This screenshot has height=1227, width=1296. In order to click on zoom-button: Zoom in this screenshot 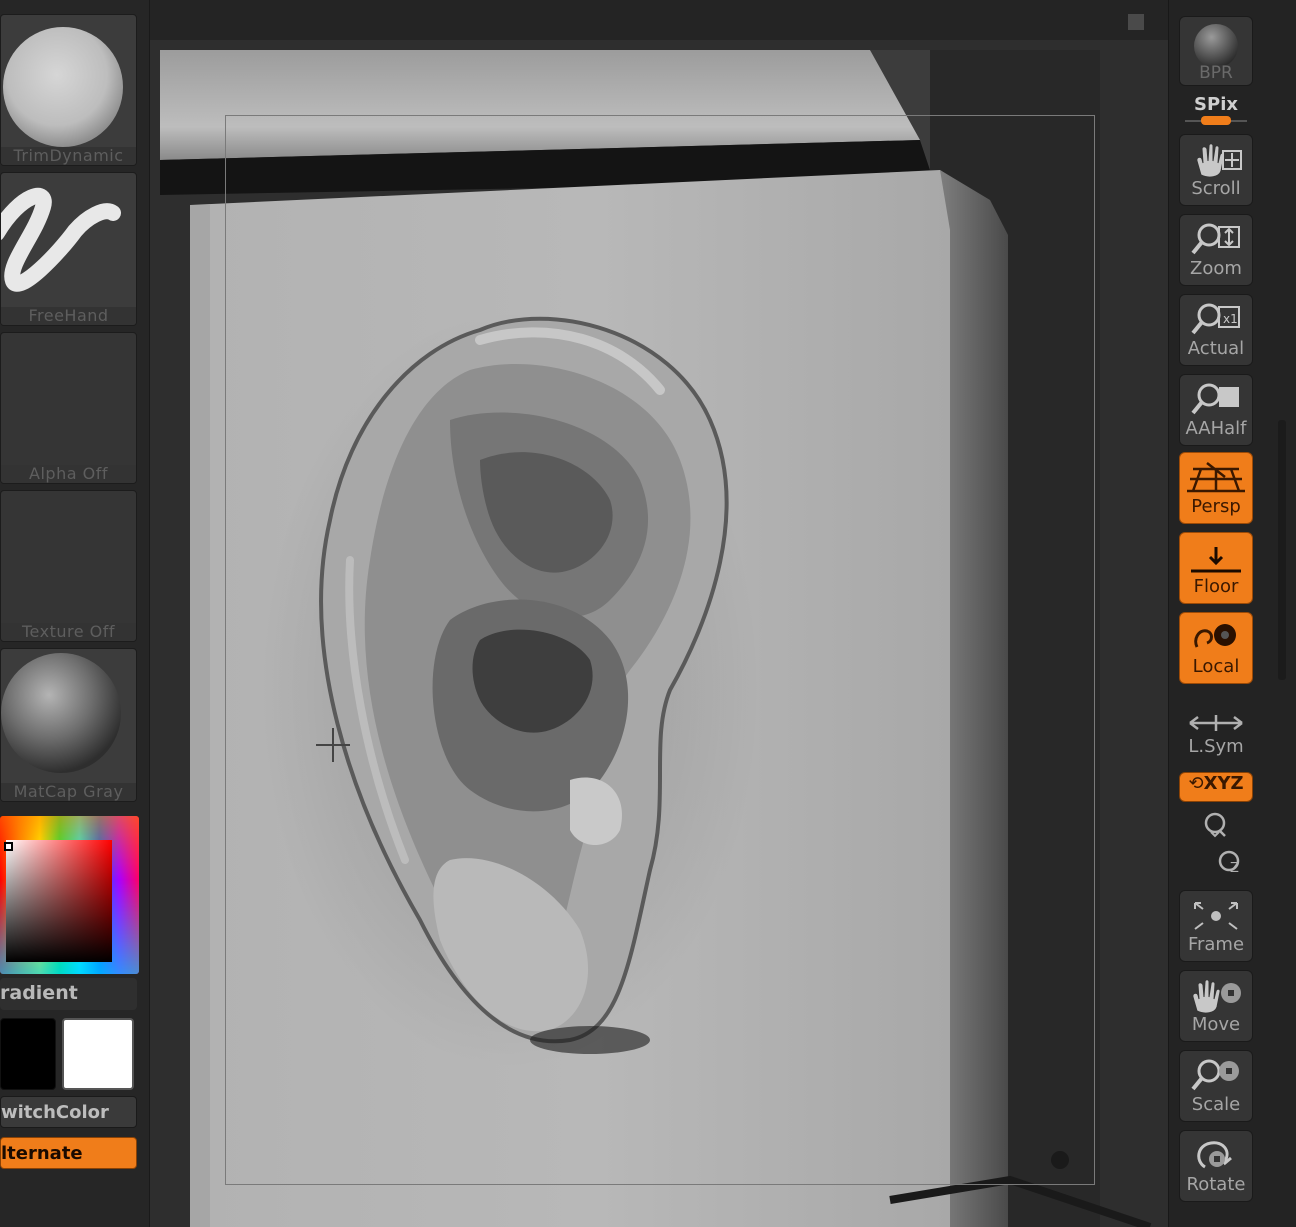, I will do `click(1216, 250)`.